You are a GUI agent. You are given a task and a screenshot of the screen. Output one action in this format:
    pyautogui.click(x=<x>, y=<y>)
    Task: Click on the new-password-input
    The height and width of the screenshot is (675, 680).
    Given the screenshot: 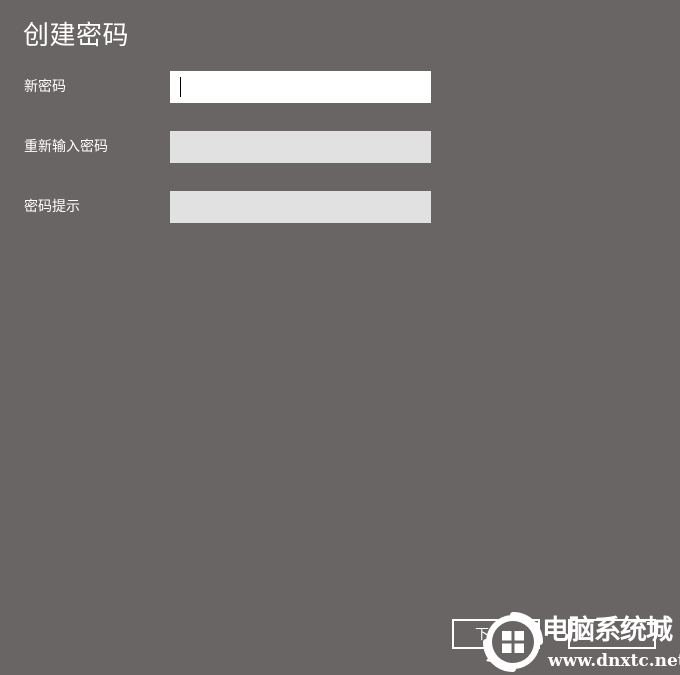 What is the action you would take?
    pyautogui.click(x=300, y=87)
    